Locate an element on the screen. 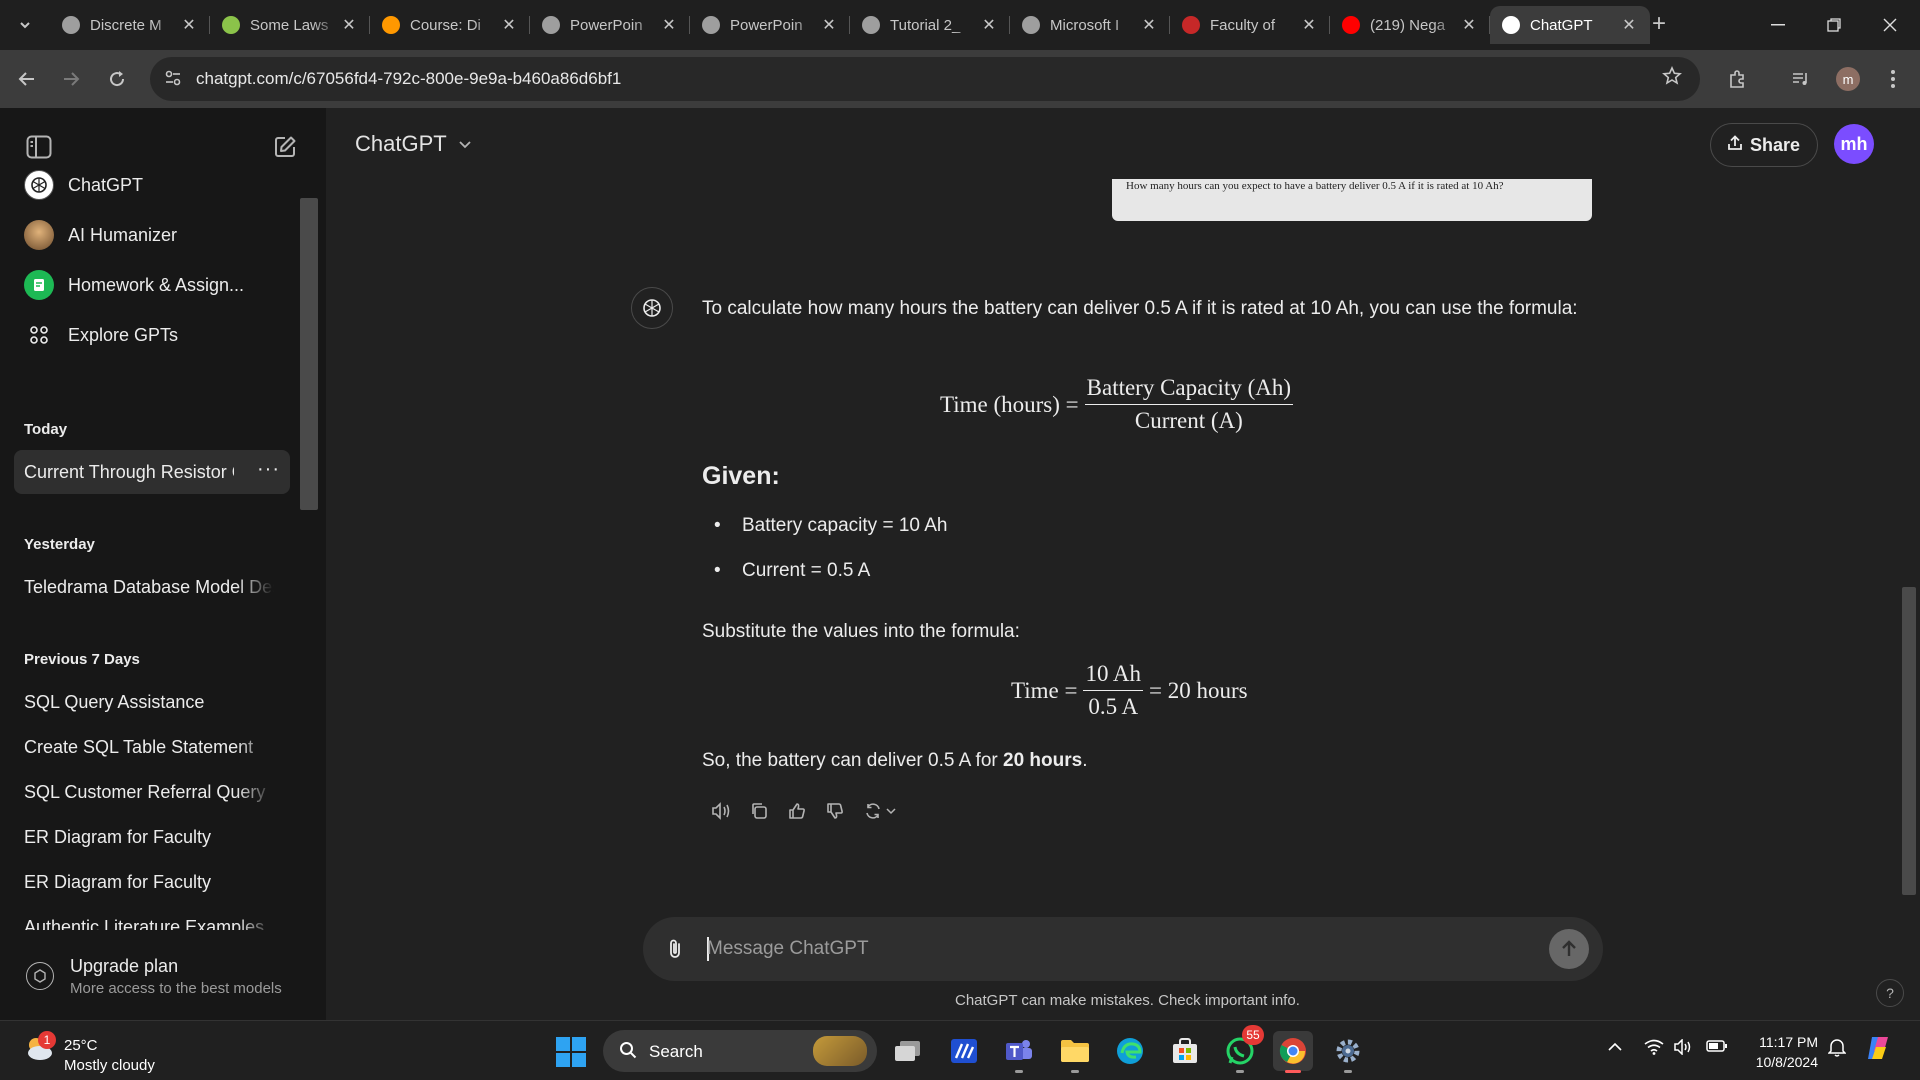 The height and width of the screenshot is (1080, 1920). extensions-icon is located at coordinates (1737, 79).